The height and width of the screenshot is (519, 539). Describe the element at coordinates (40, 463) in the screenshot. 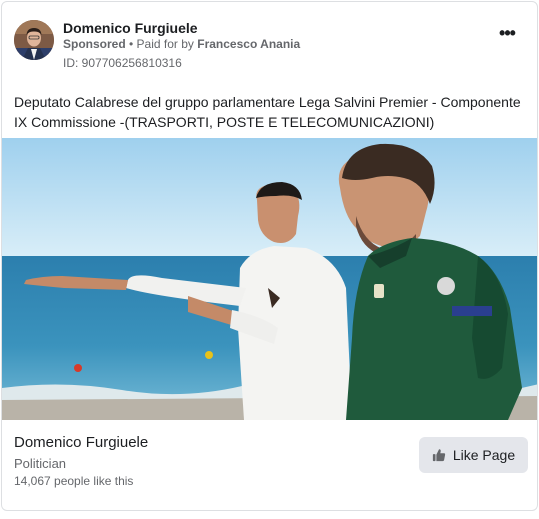

I see `page-category: Politician` at that location.